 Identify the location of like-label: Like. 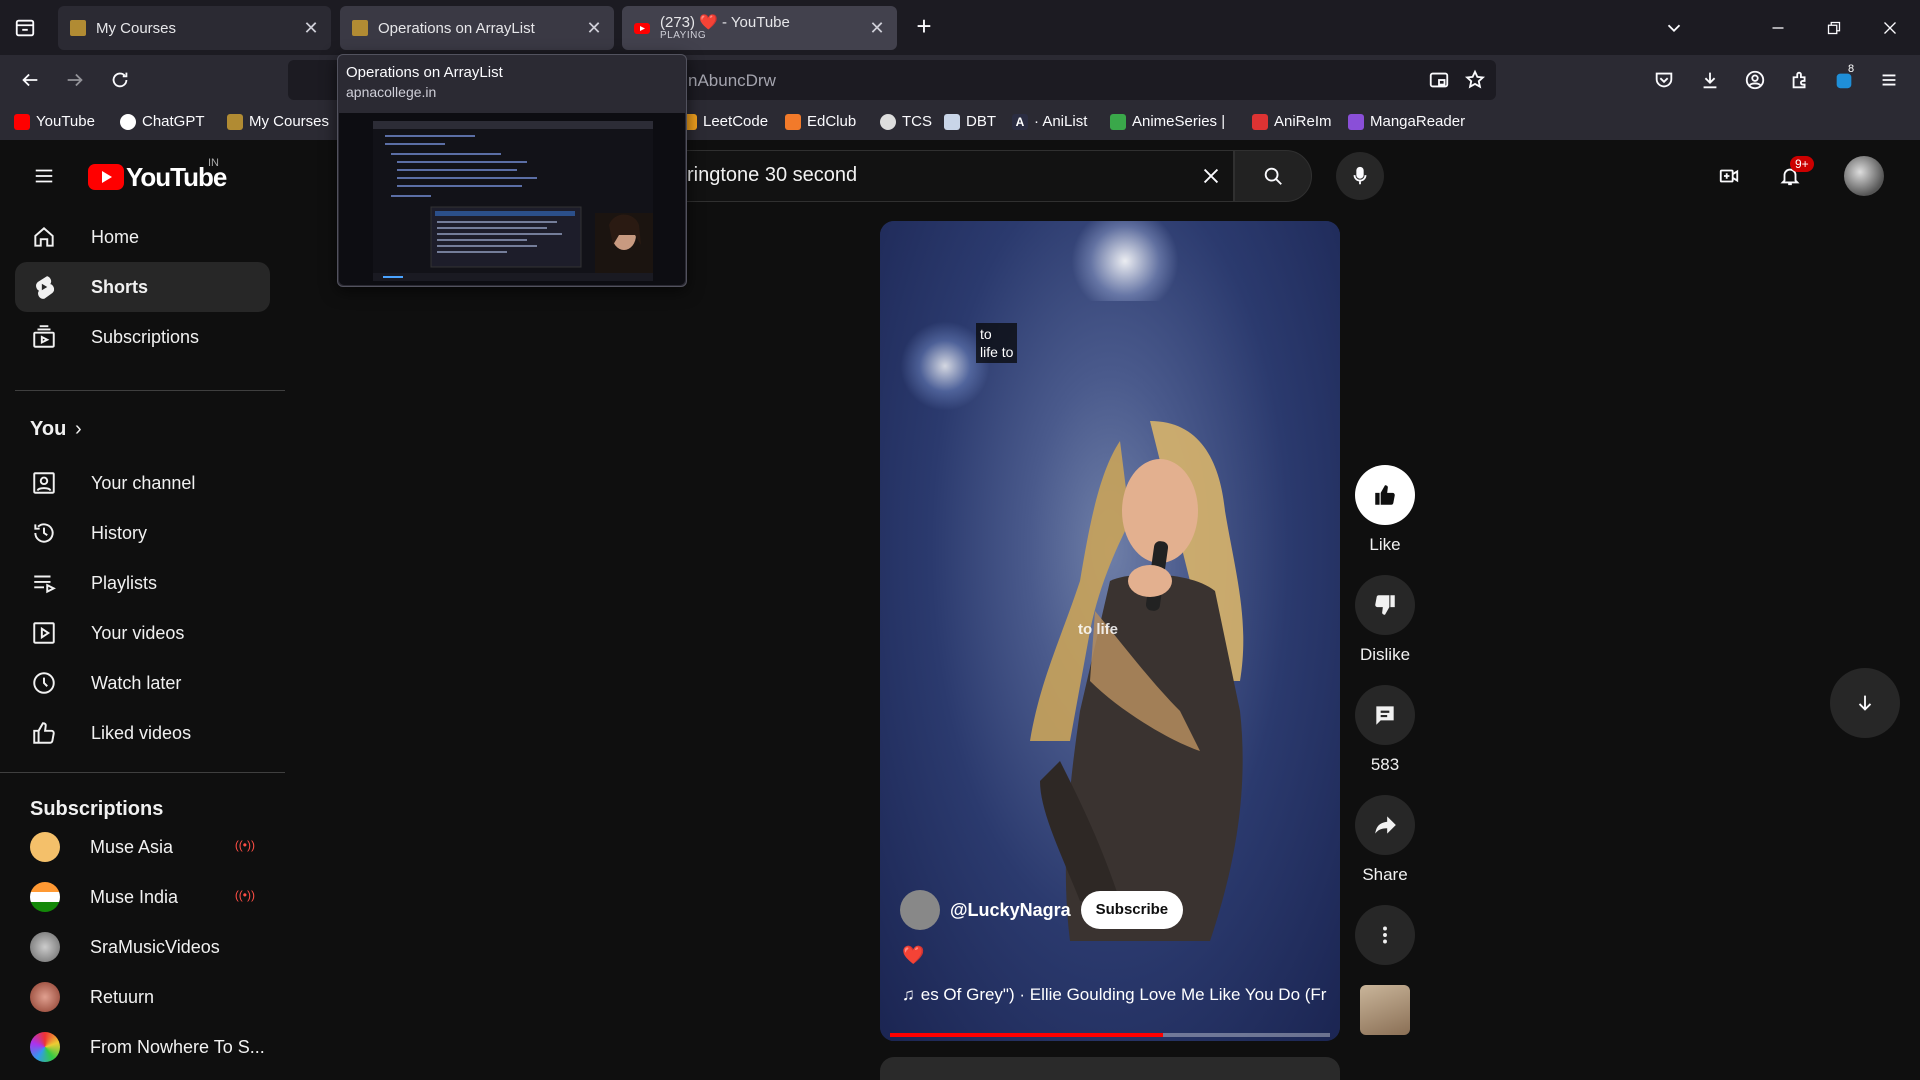
(1385, 544).